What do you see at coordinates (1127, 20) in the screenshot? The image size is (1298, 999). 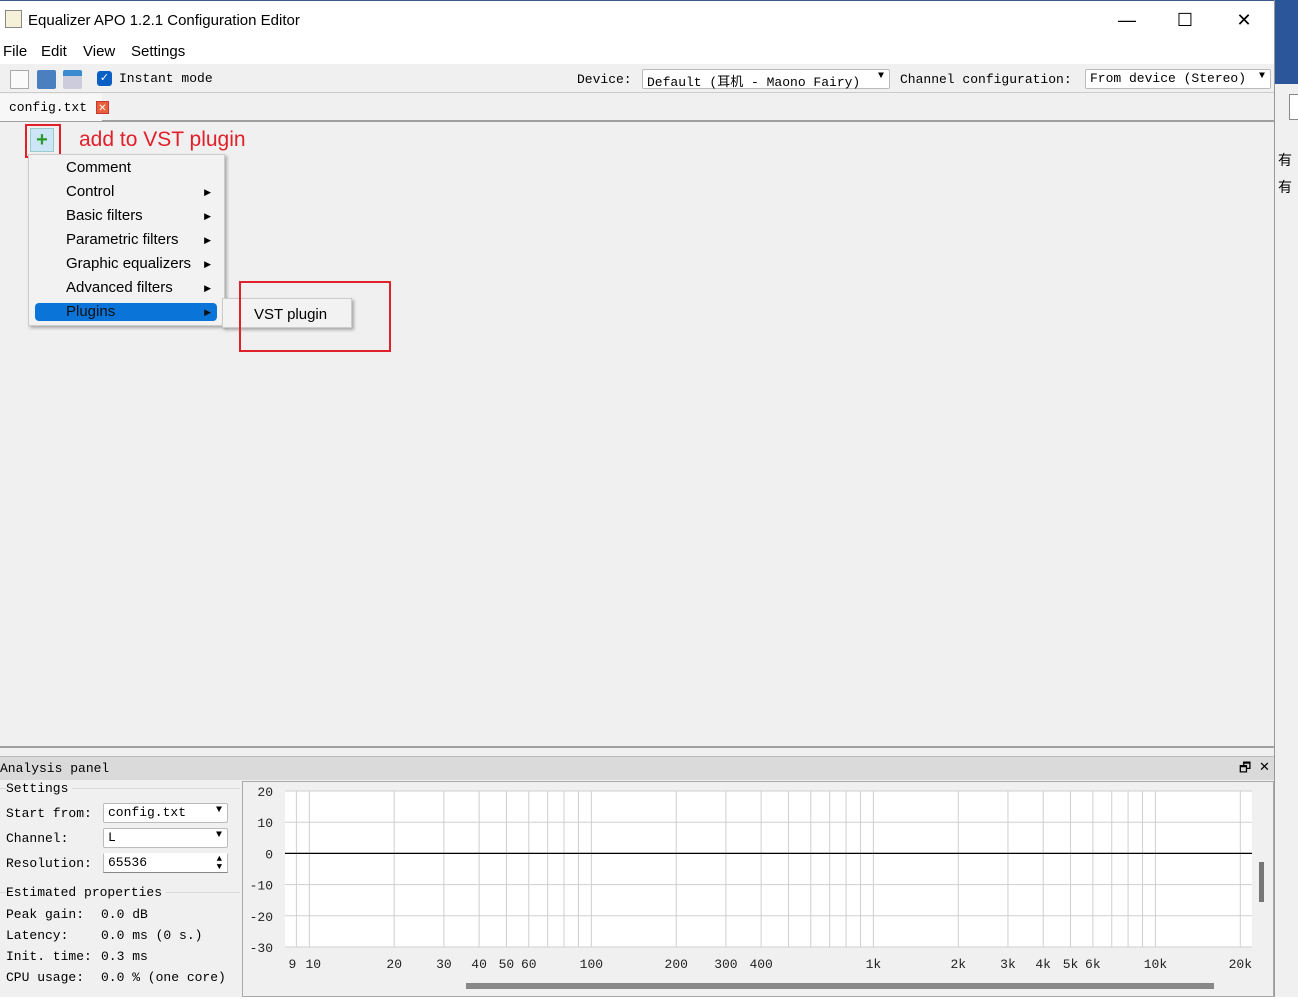 I see `minimize-button: —` at bounding box center [1127, 20].